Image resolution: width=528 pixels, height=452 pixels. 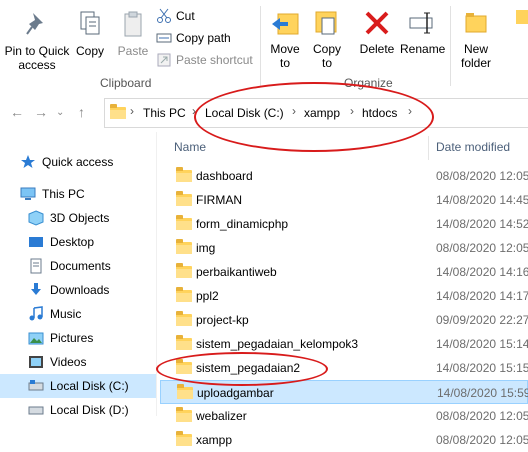 What do you see at coordinates (344, 272) in the screenshot?
I see `file-row: perbaikantiweb 14/08/2020 14:16` at bounding box center [344, 272].